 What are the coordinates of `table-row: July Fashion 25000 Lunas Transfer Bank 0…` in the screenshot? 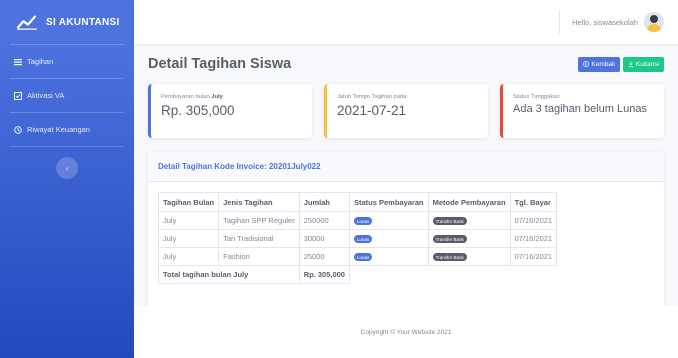 It's located at (357, 256).